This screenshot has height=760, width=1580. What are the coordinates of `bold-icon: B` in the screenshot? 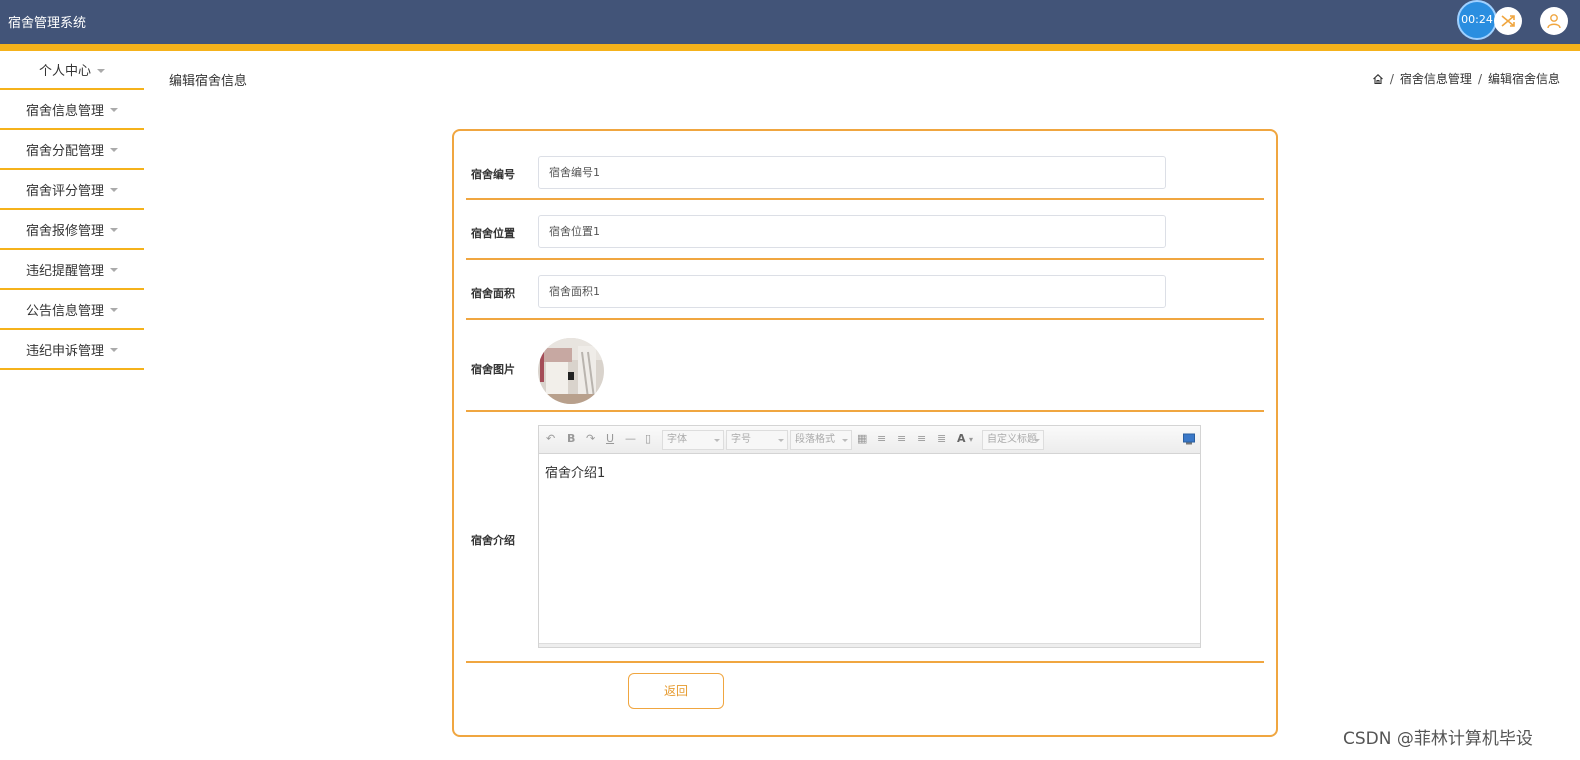 It's located at (571, 438).